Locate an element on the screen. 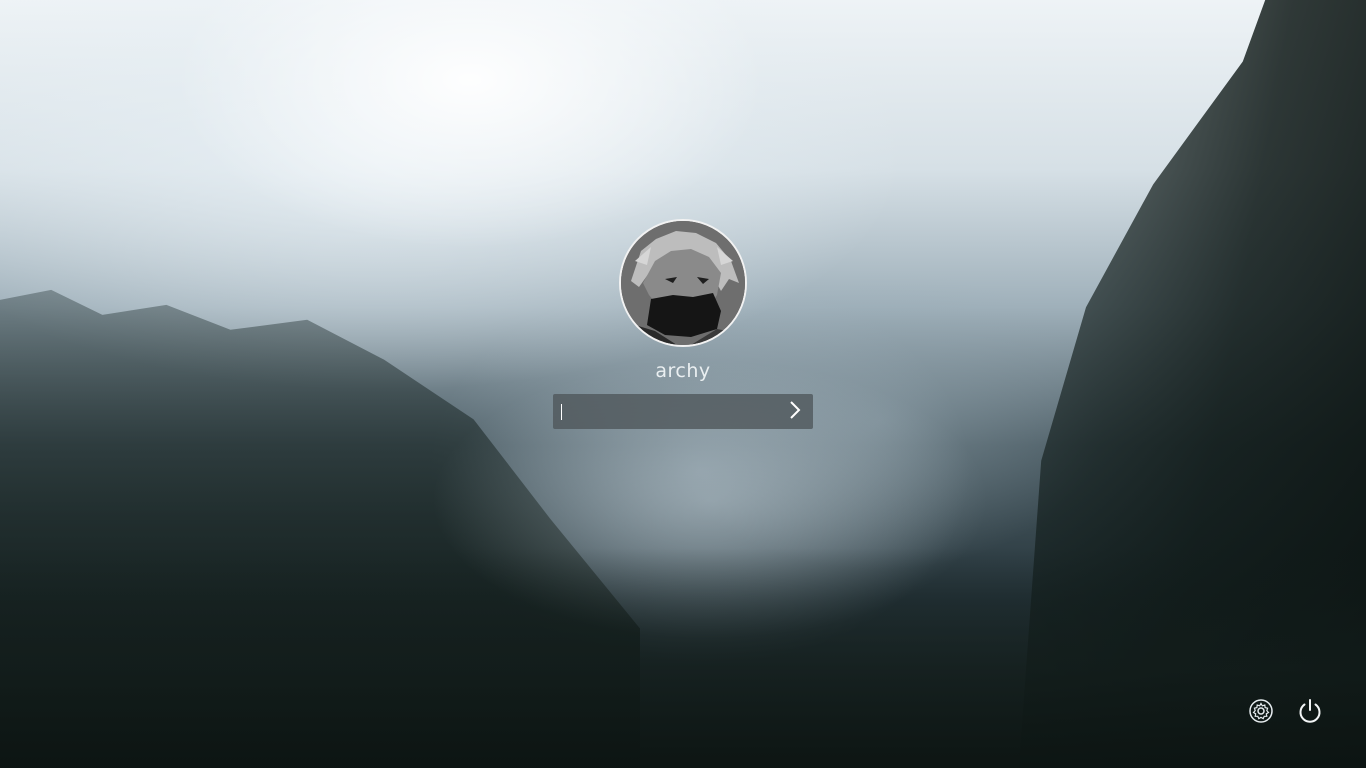 Image resolution: width=1366 pixels, height=768 pixels. username-label: archy is located at coordinates (683, 371).